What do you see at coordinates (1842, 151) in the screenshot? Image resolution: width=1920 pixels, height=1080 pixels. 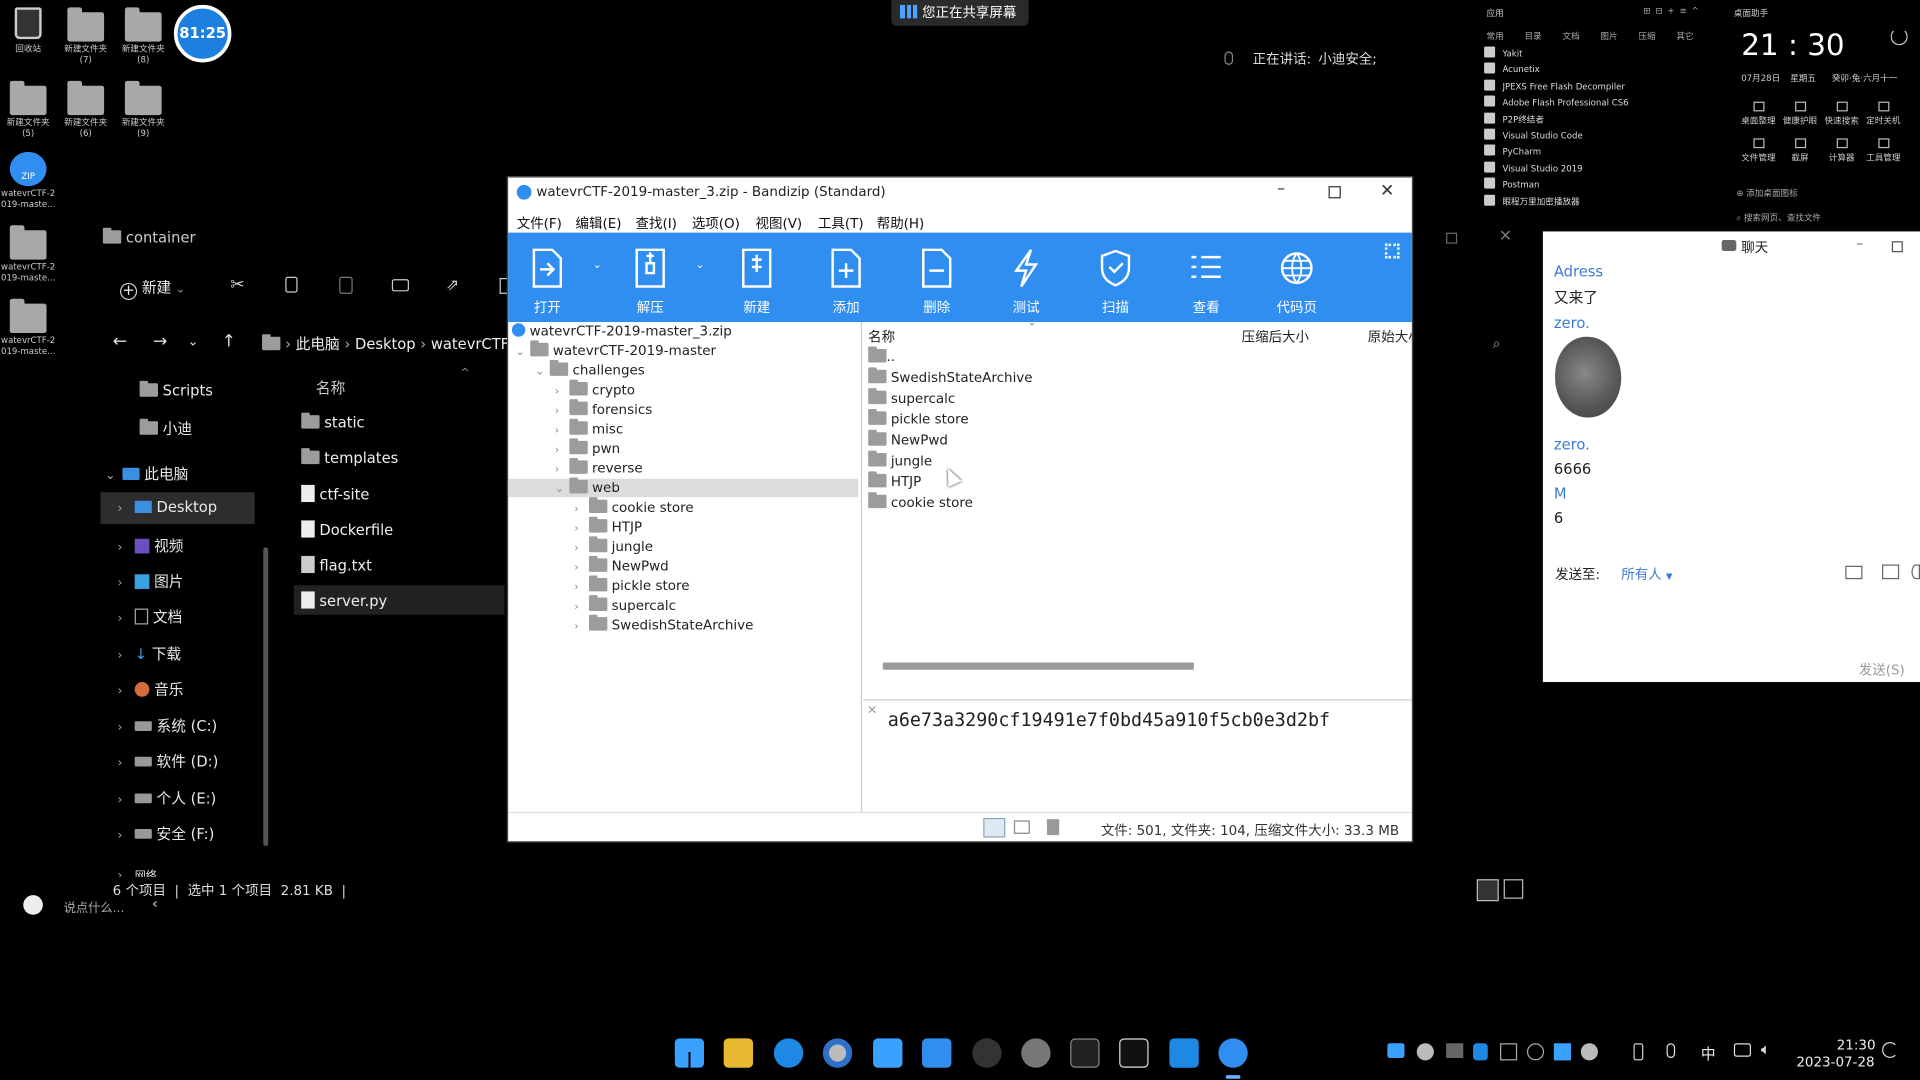 I see `widget-tool-button: 计算器` at bounding box center [1842, 151].